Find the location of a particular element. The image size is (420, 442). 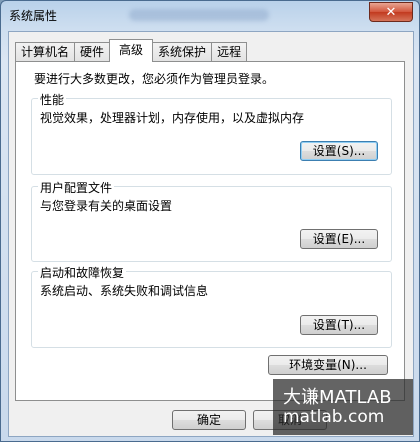

close-button: ✕ is located at coordinates (391, 12).